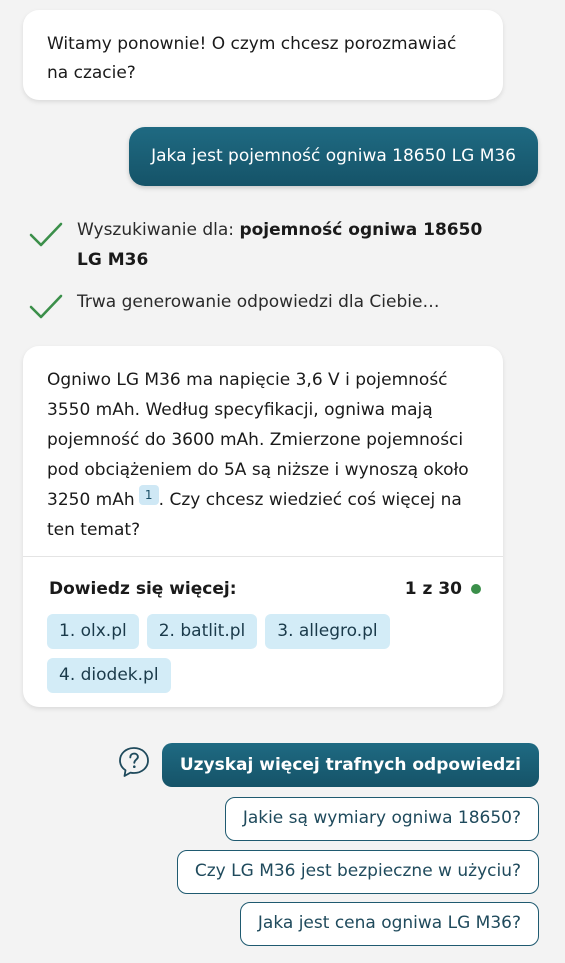  What do you see at coordinates (381, 819) in the screenshot?
I see `suggestion-button: Jakie są wymiary ogniwa 18650?` at bounding box center [381, 819].